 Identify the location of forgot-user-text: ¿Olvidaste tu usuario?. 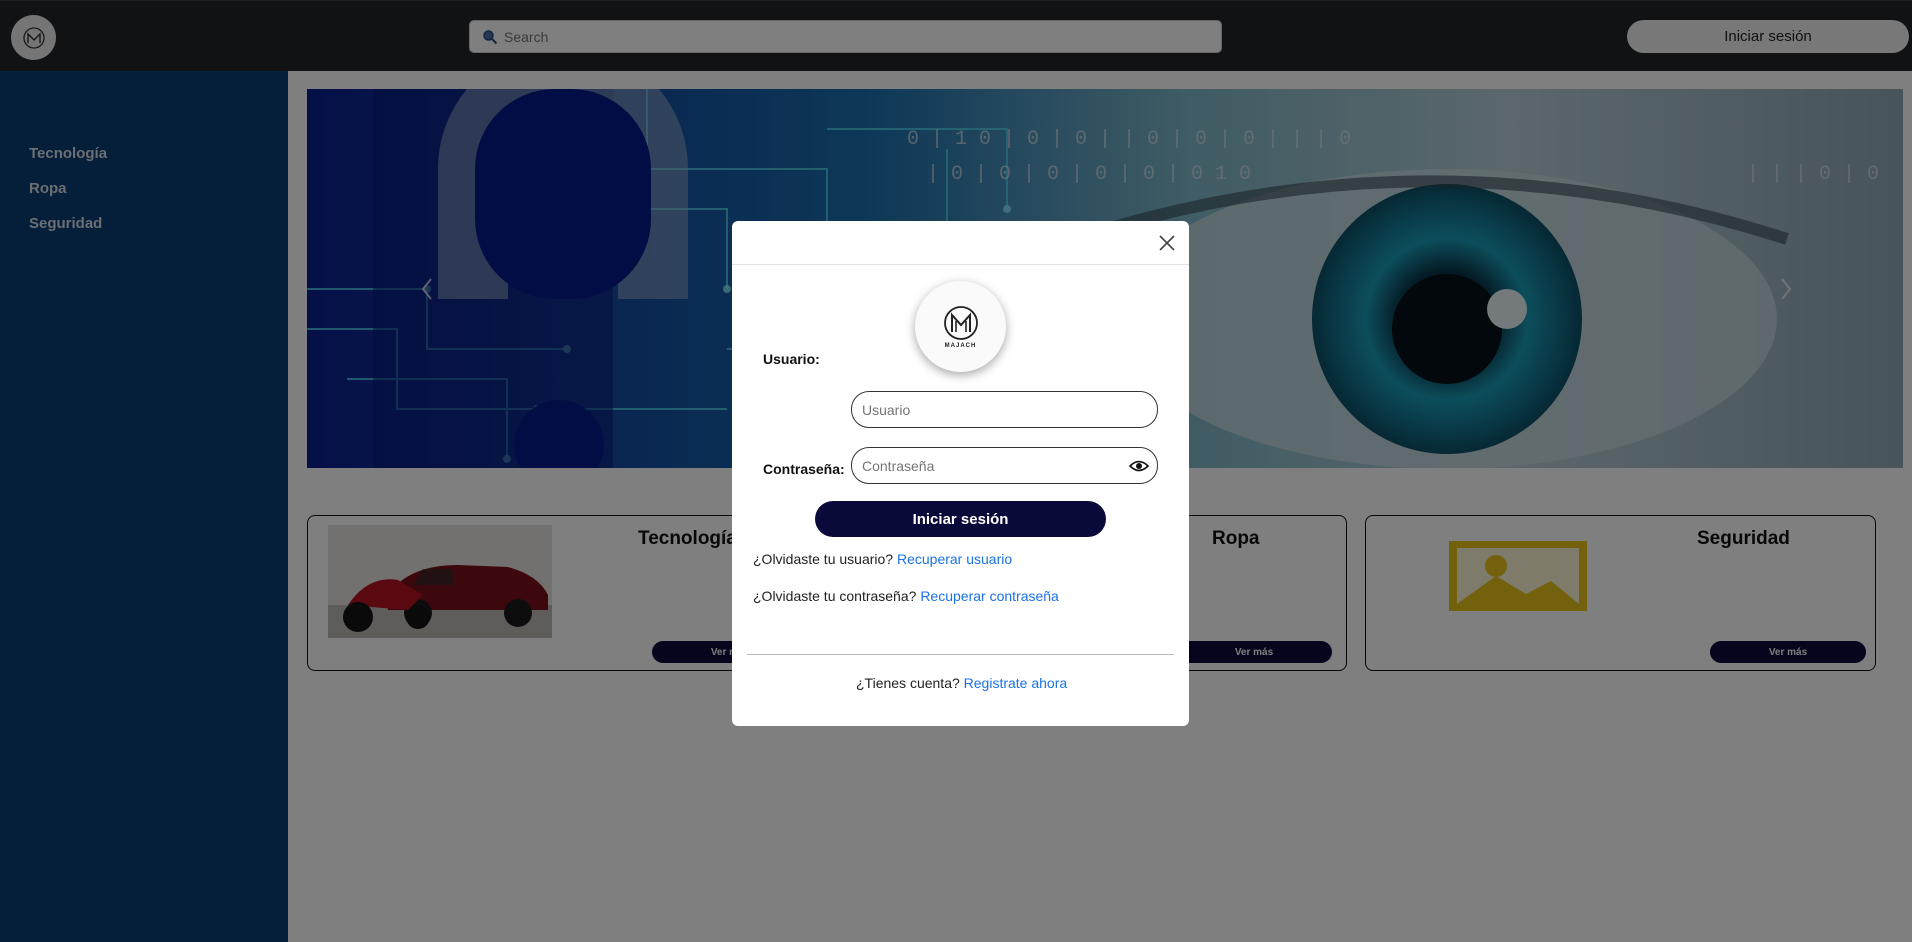
(823, 559).